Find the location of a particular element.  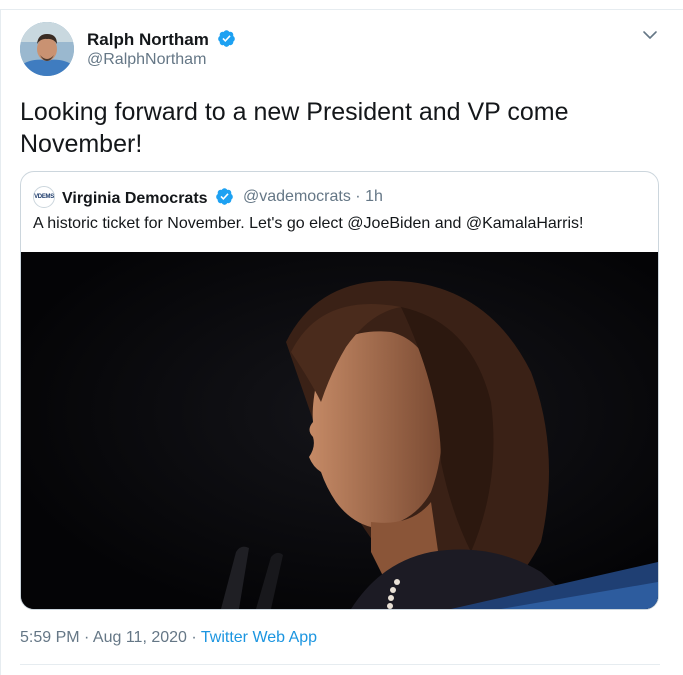

author-name: Ralph Northam is located at coordinates (161, 39).